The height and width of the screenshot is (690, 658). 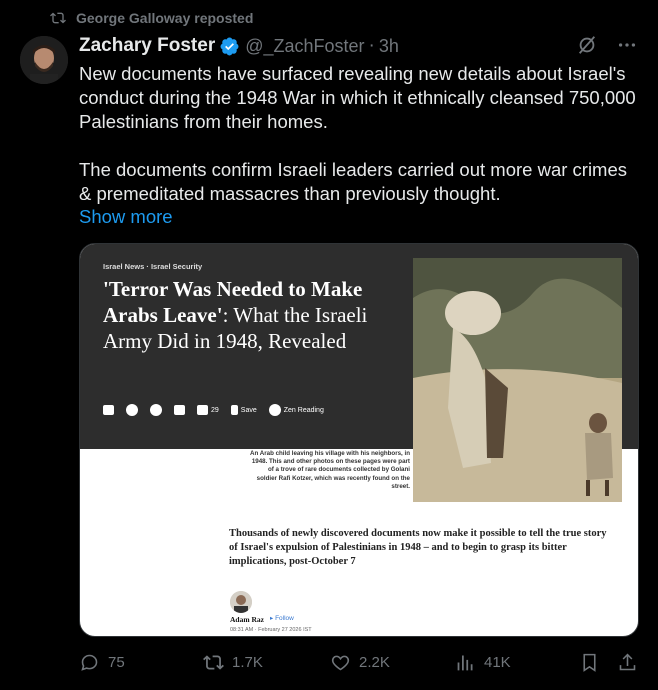 What do you see at coordinates (108, 410) in the screenshot?
I see `gift-icon` at bounding box center [108, 410].